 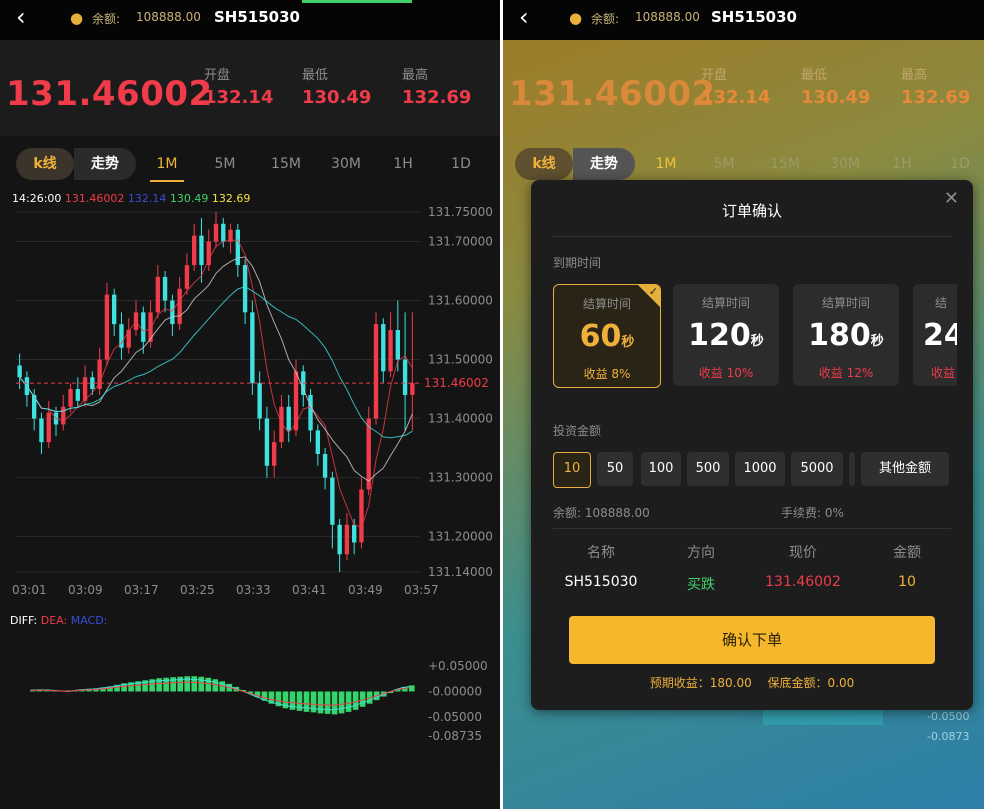 I want to click on expiry-option-120: 结算时间 120秒 收益 10%, so click(x=726, y=335).